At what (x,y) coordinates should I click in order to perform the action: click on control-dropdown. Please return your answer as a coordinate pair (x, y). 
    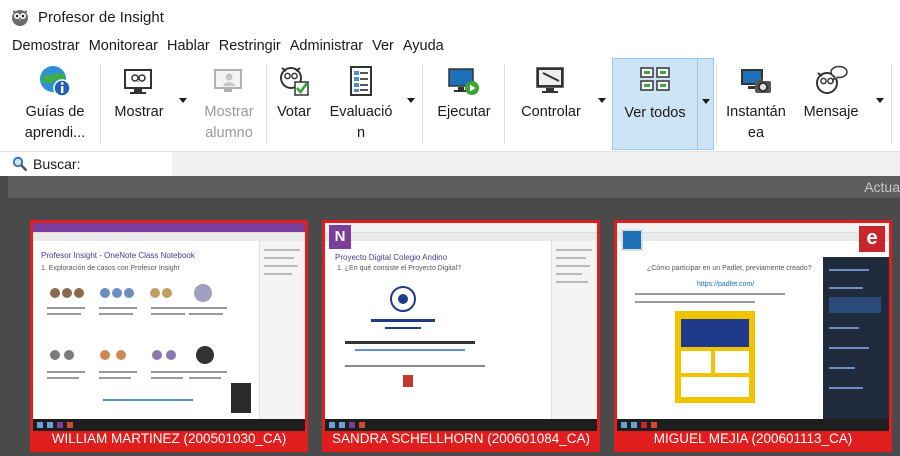
    Looking at the image, I should click on (602, 104).